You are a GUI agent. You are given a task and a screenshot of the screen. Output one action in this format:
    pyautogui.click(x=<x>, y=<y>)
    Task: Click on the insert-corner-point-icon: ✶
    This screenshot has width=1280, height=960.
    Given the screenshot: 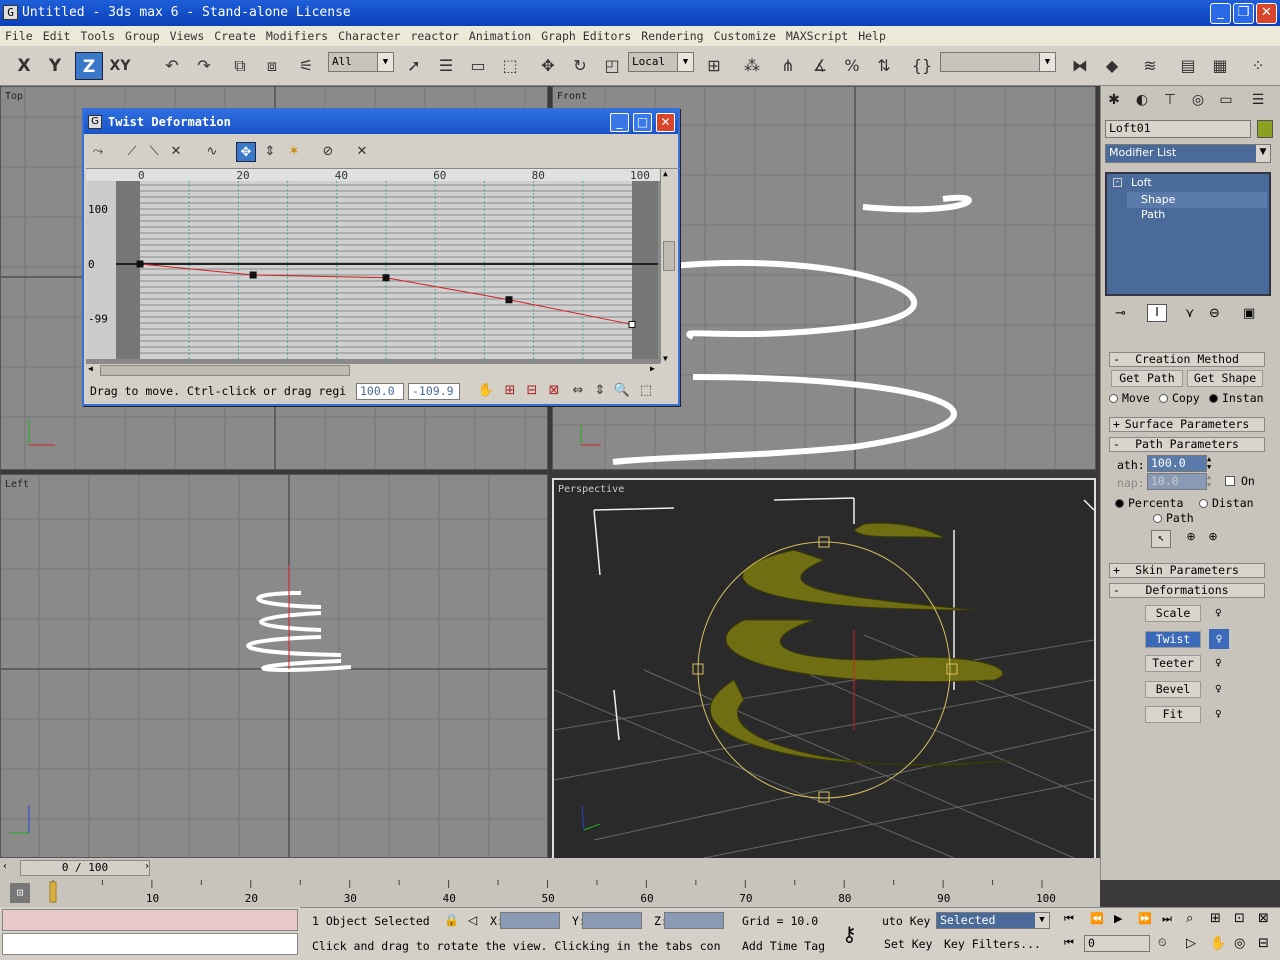 What is the action you would take?
    pyautogui.click(x=294, y=152)
    